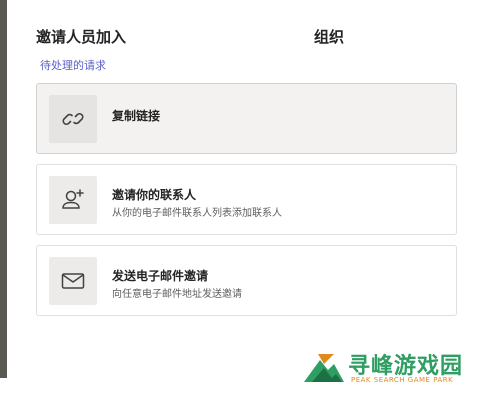 The image size is (495, 395). What do you see at coordinates (160, 276) in the screenshot?
I see `email-invite-label: 发送电子邮件邀请` at bounding box center [160, 276].